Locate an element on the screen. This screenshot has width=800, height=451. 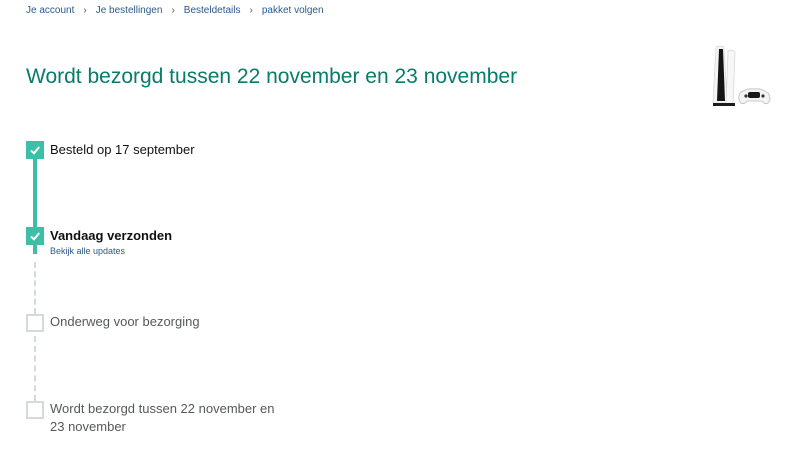
step-delivered-checkbox-icon is located at coordinates (35, 410).